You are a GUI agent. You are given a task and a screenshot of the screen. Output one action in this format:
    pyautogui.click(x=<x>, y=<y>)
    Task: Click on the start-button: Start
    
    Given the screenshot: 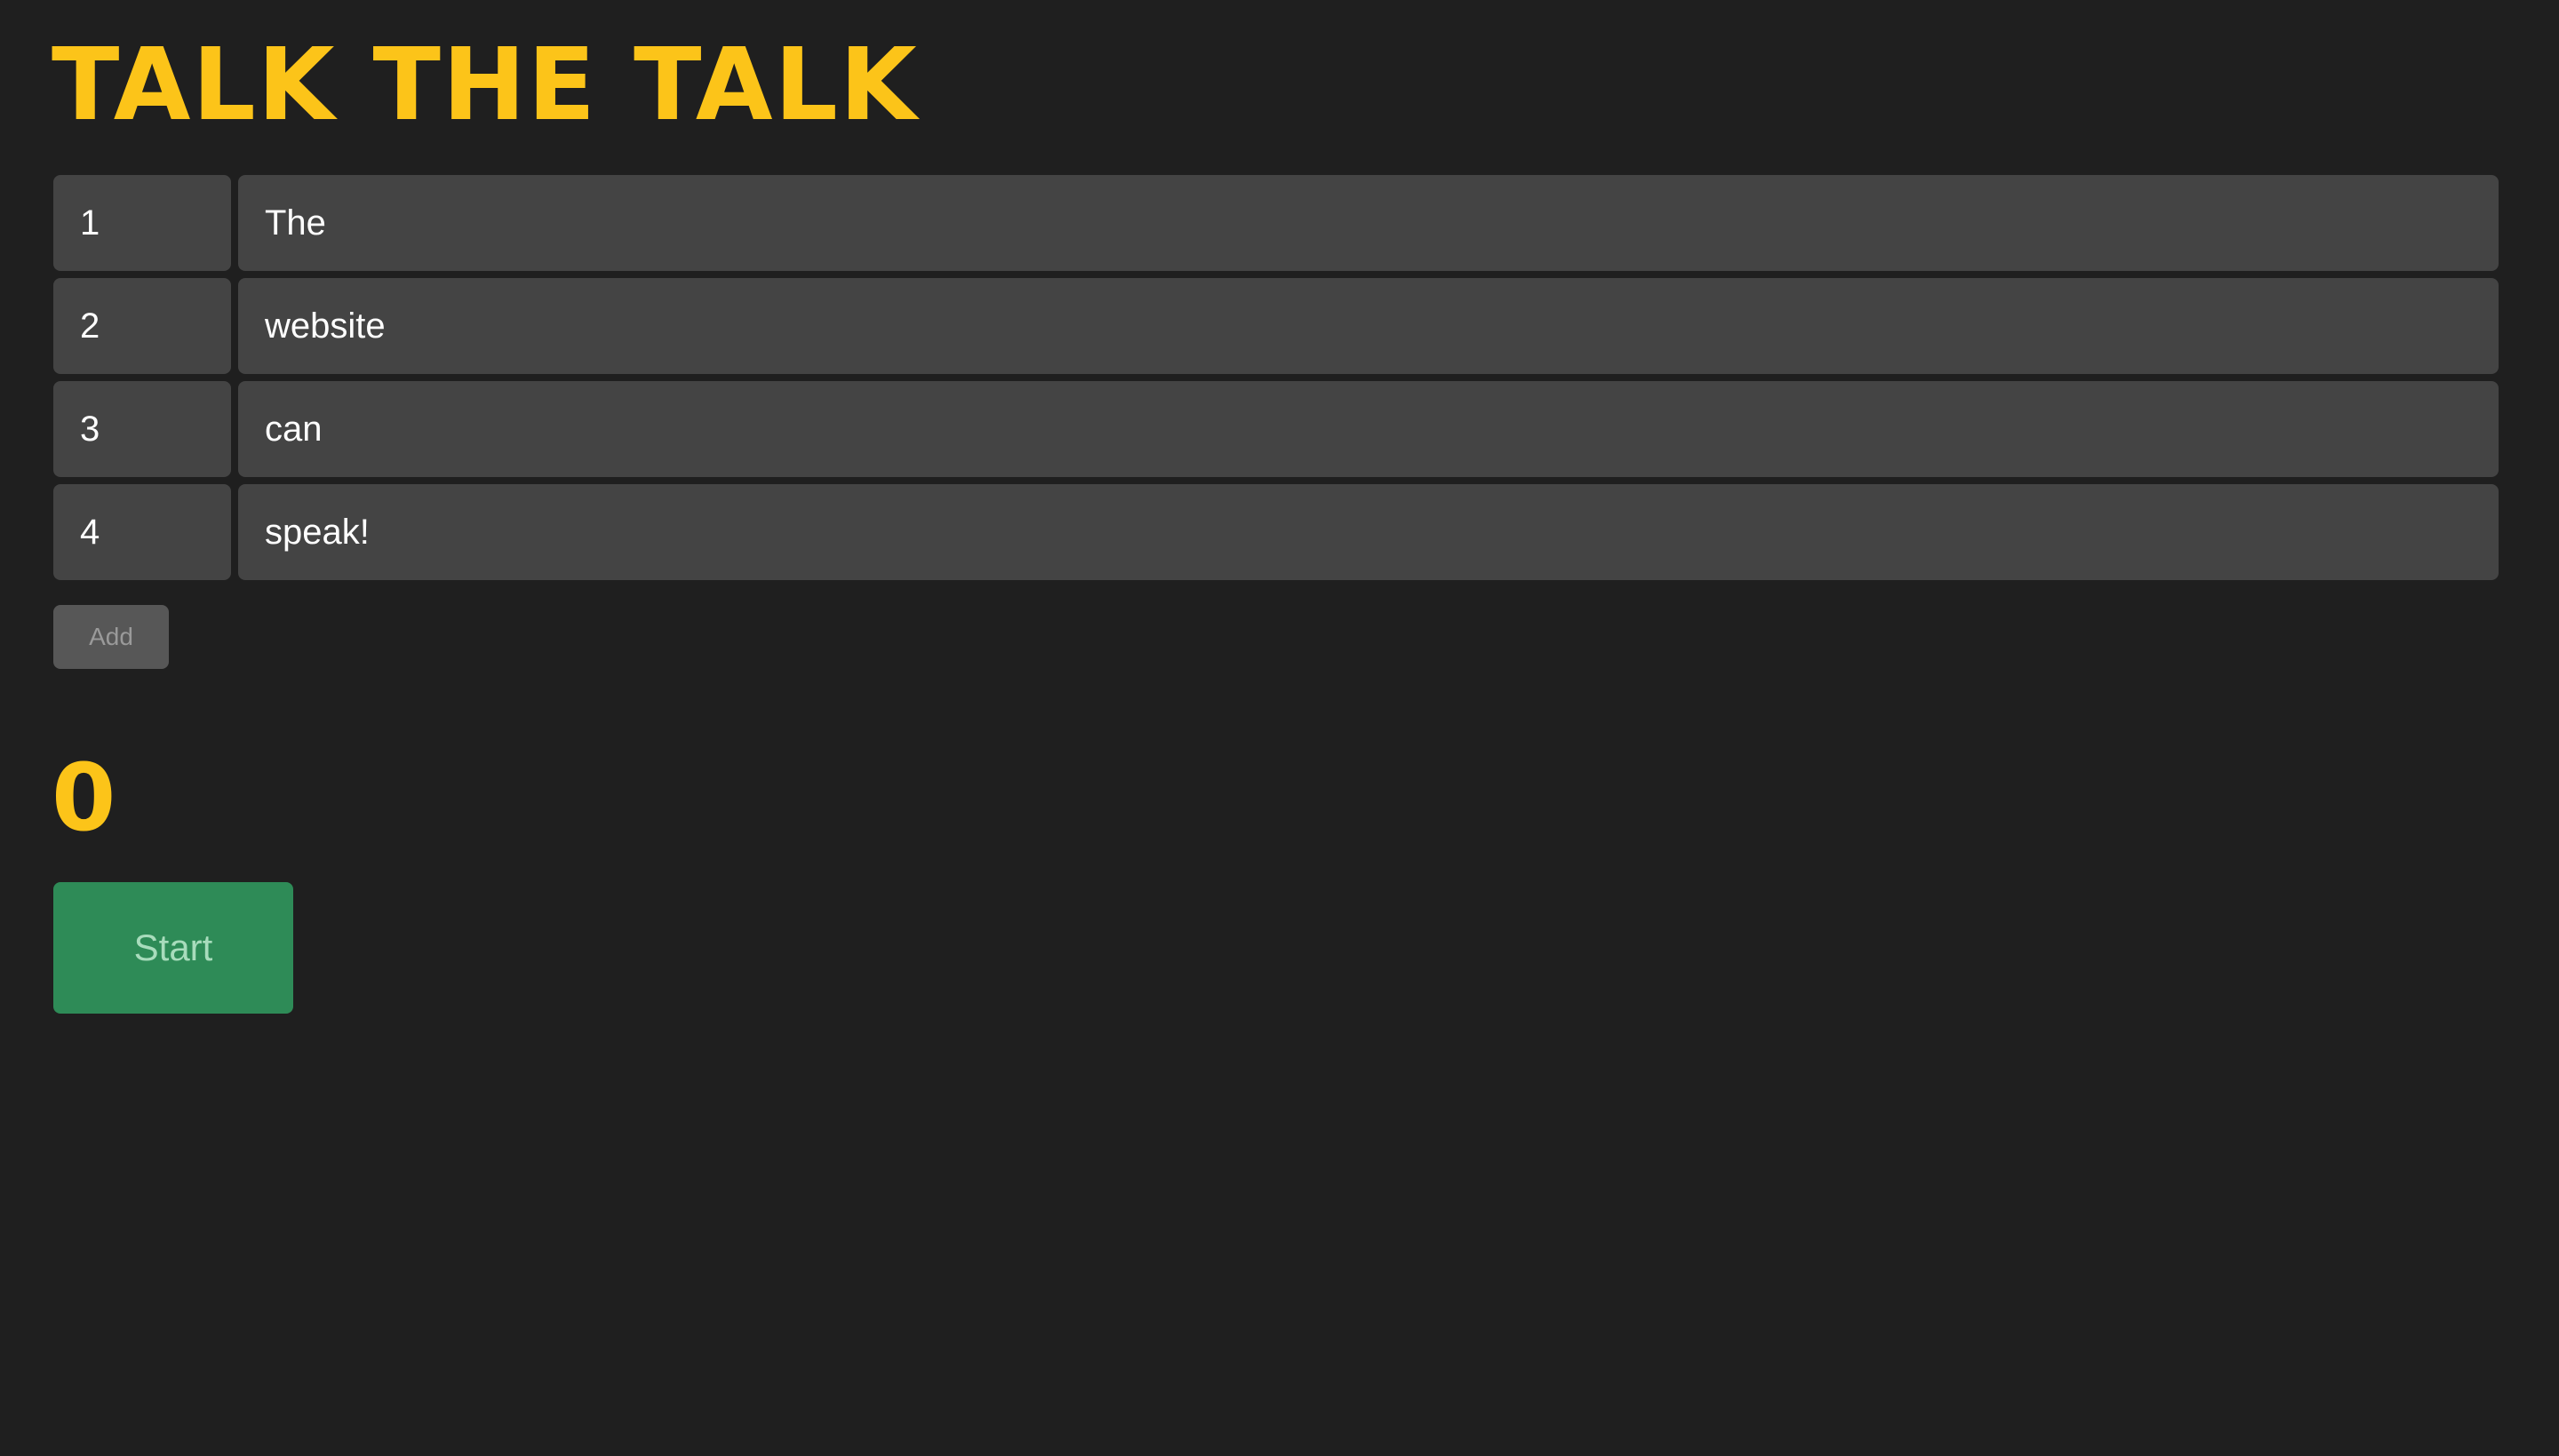 What is the action you would take?
    pyautogui.click(x=173, y=948)
    